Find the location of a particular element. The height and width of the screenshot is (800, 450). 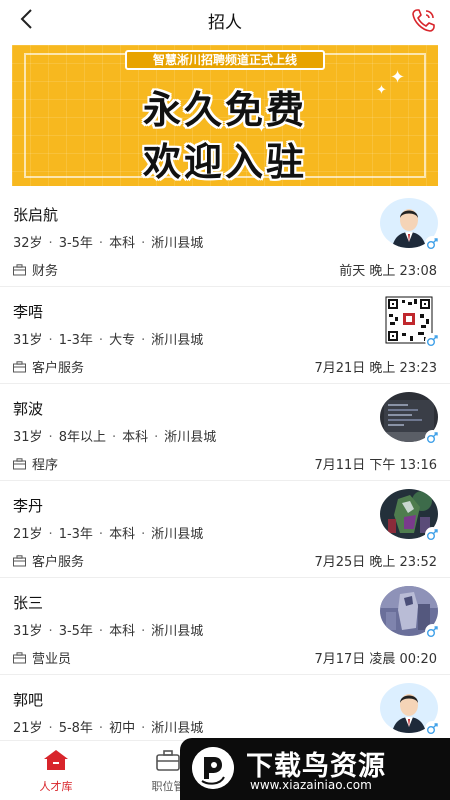

candidate-row: 李唔 31岁 · 1-3年 · 大专 · 淅川县城 客户服务 7月21日 晚上 23:23 is located at coordinates (225, 335).